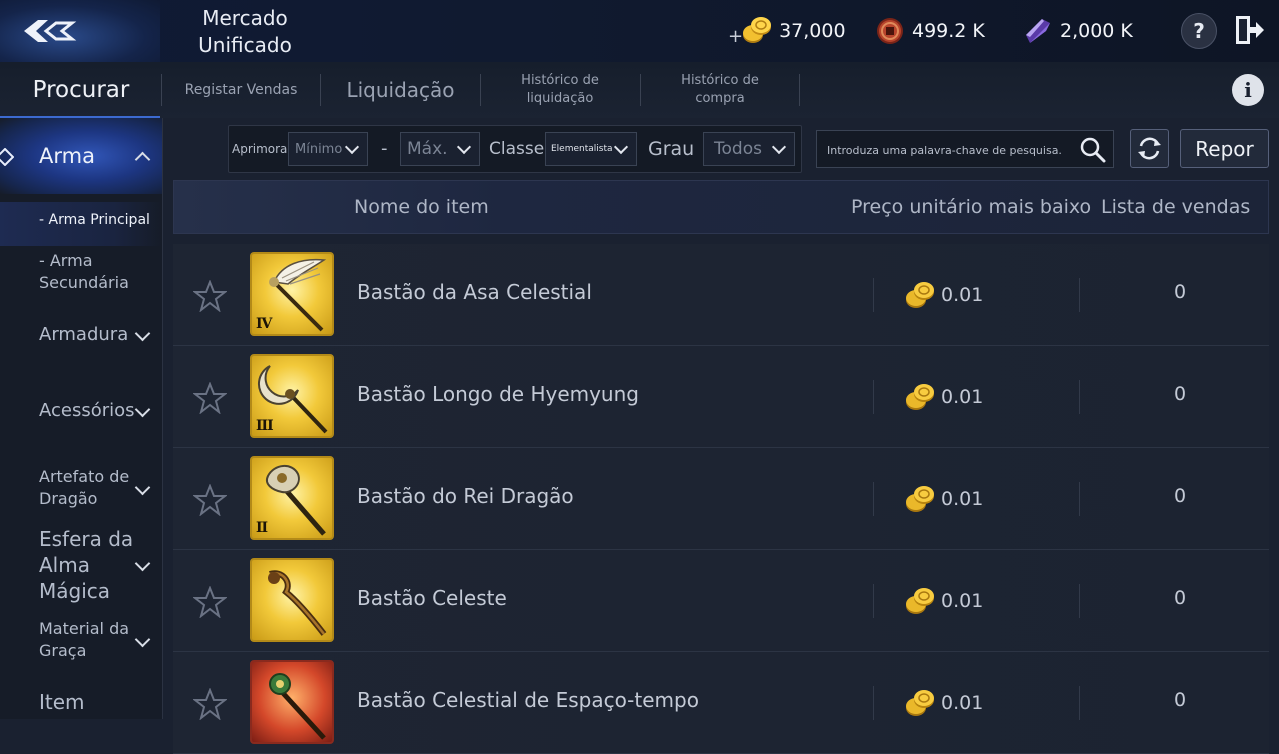 The height and width of the screenshot is (754, 1279). Describe the element at coordinates (1199, 31) in the screenshot. I see `help-button: ?` at that location.